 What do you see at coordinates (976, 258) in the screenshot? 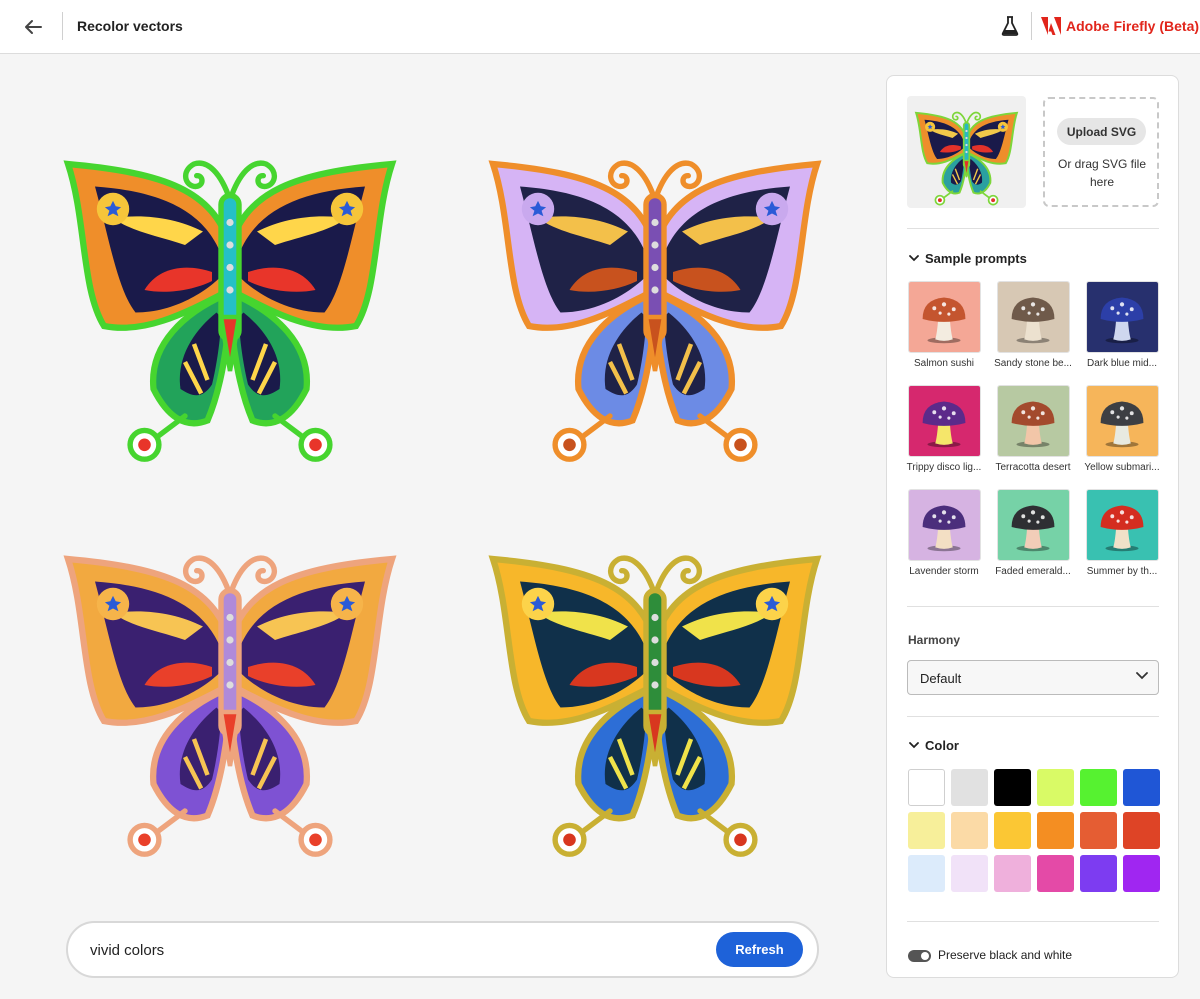
I see `sample-prompts-title: Sample prompts` at bounding box center [976, 258].